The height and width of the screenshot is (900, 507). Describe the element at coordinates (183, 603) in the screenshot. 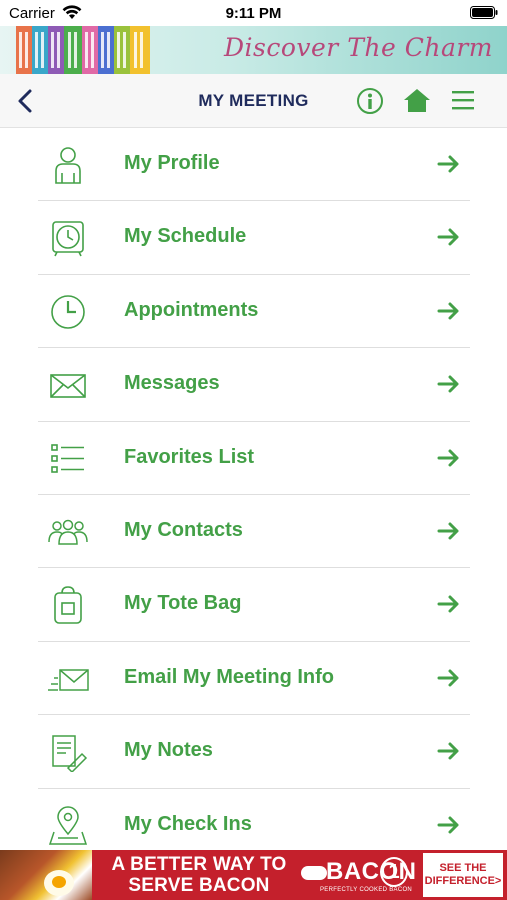

I see `menu-item-label: My Tote Bag` at that location.